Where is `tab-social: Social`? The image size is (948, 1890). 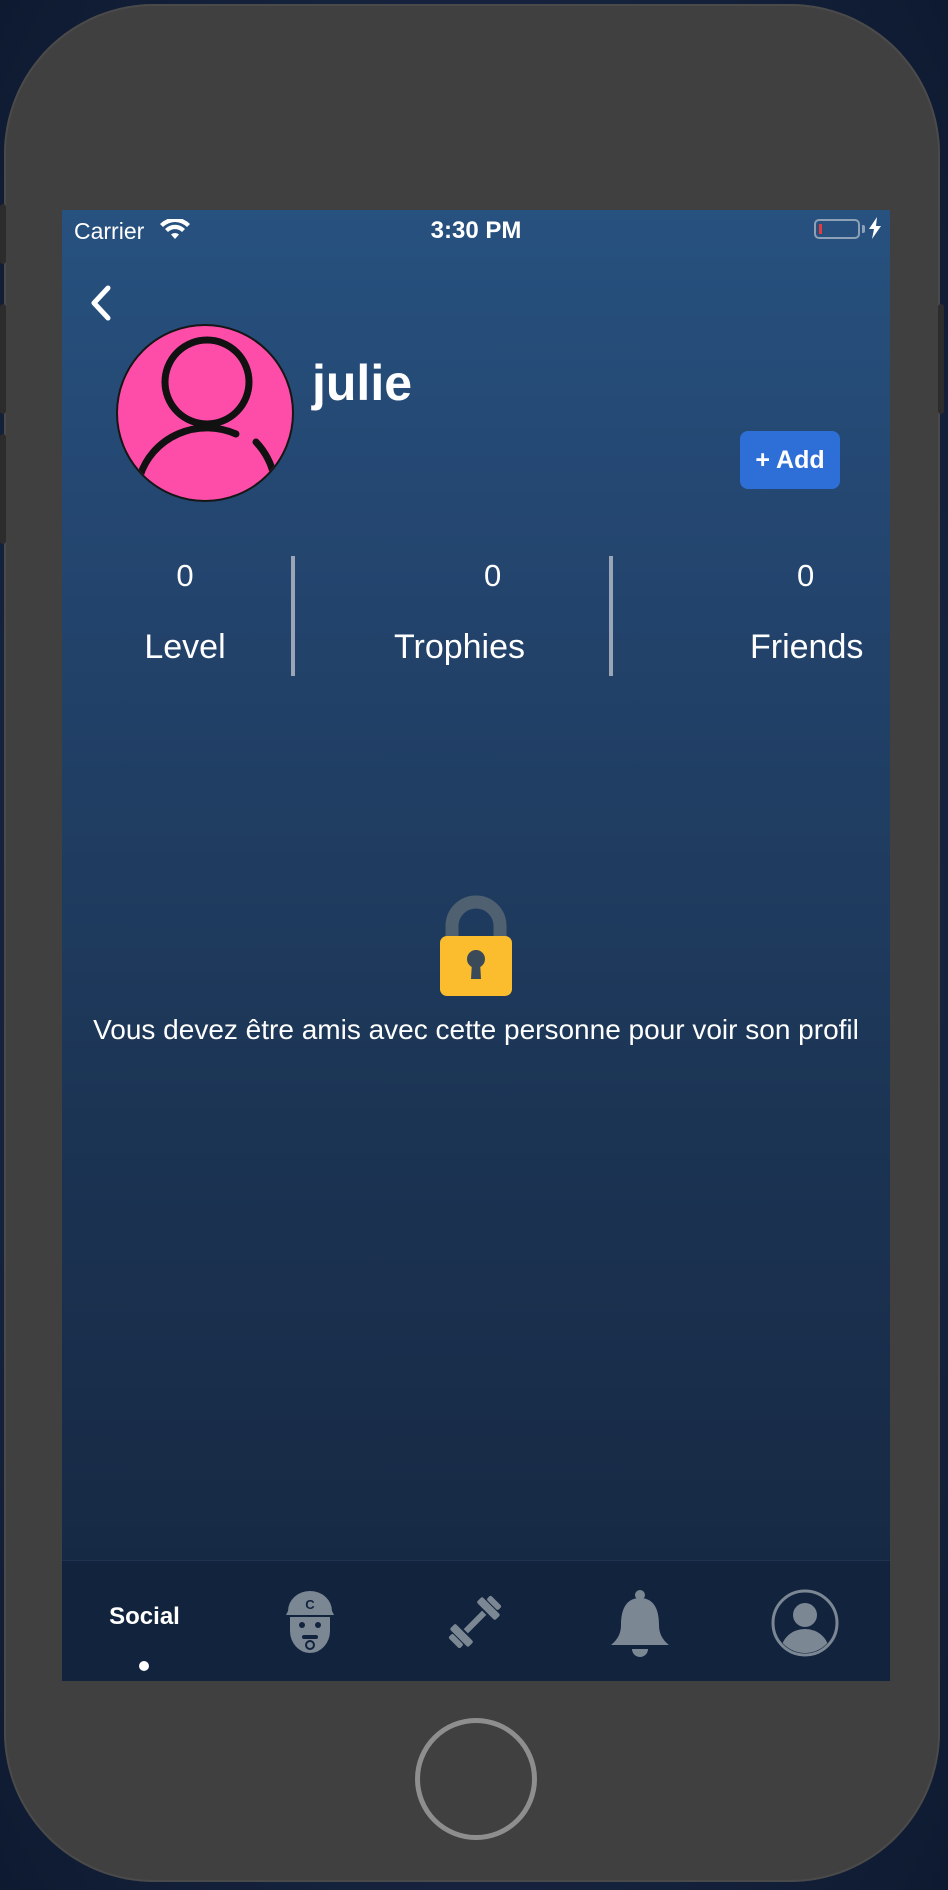 tab-social: Social is located at coordinates (144, 1621).